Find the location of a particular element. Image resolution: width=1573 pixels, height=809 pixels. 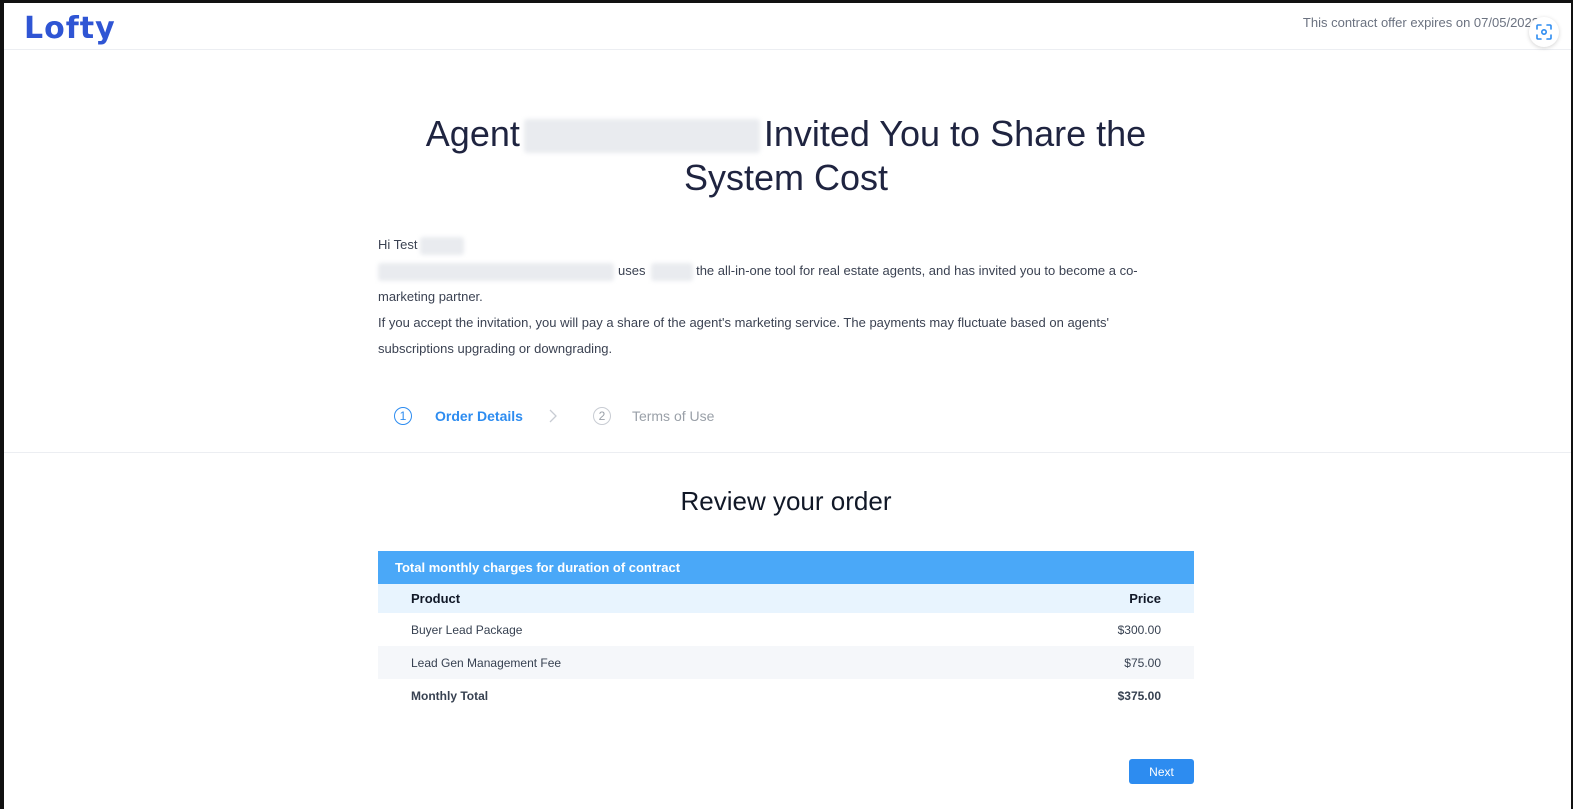

focus-scan-icon is located at coordinates (1544, 32).